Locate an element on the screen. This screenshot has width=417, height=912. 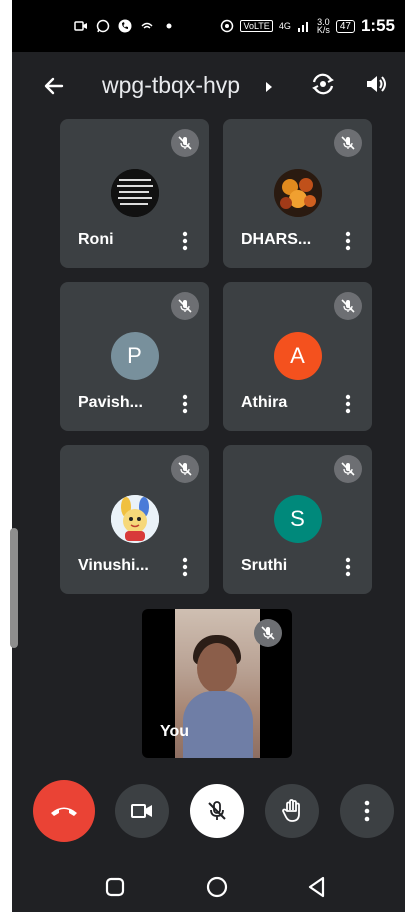
whatsapp-icon is located at coordinates (103, 26).